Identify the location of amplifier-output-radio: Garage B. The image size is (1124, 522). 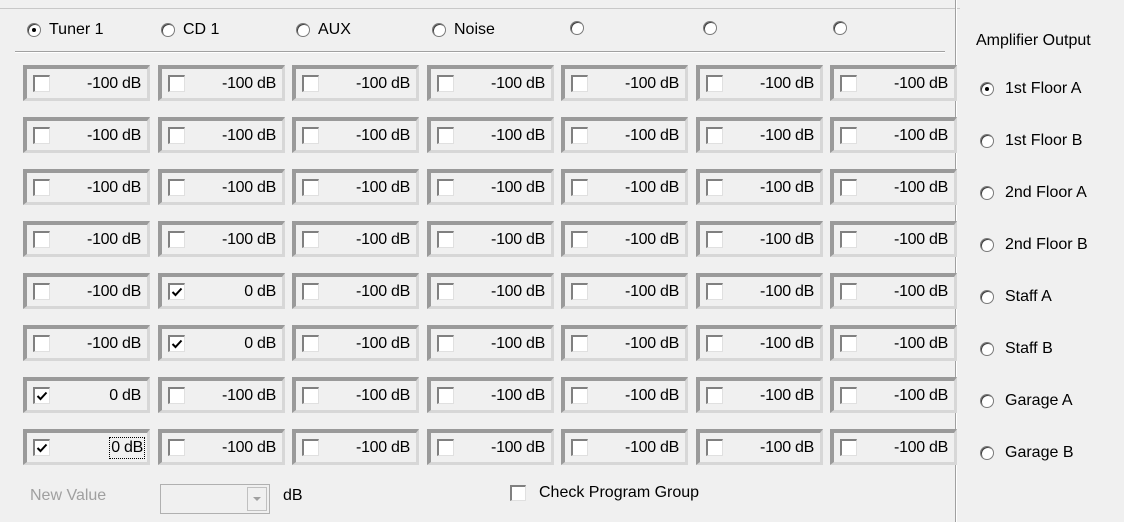
(1026, 453).